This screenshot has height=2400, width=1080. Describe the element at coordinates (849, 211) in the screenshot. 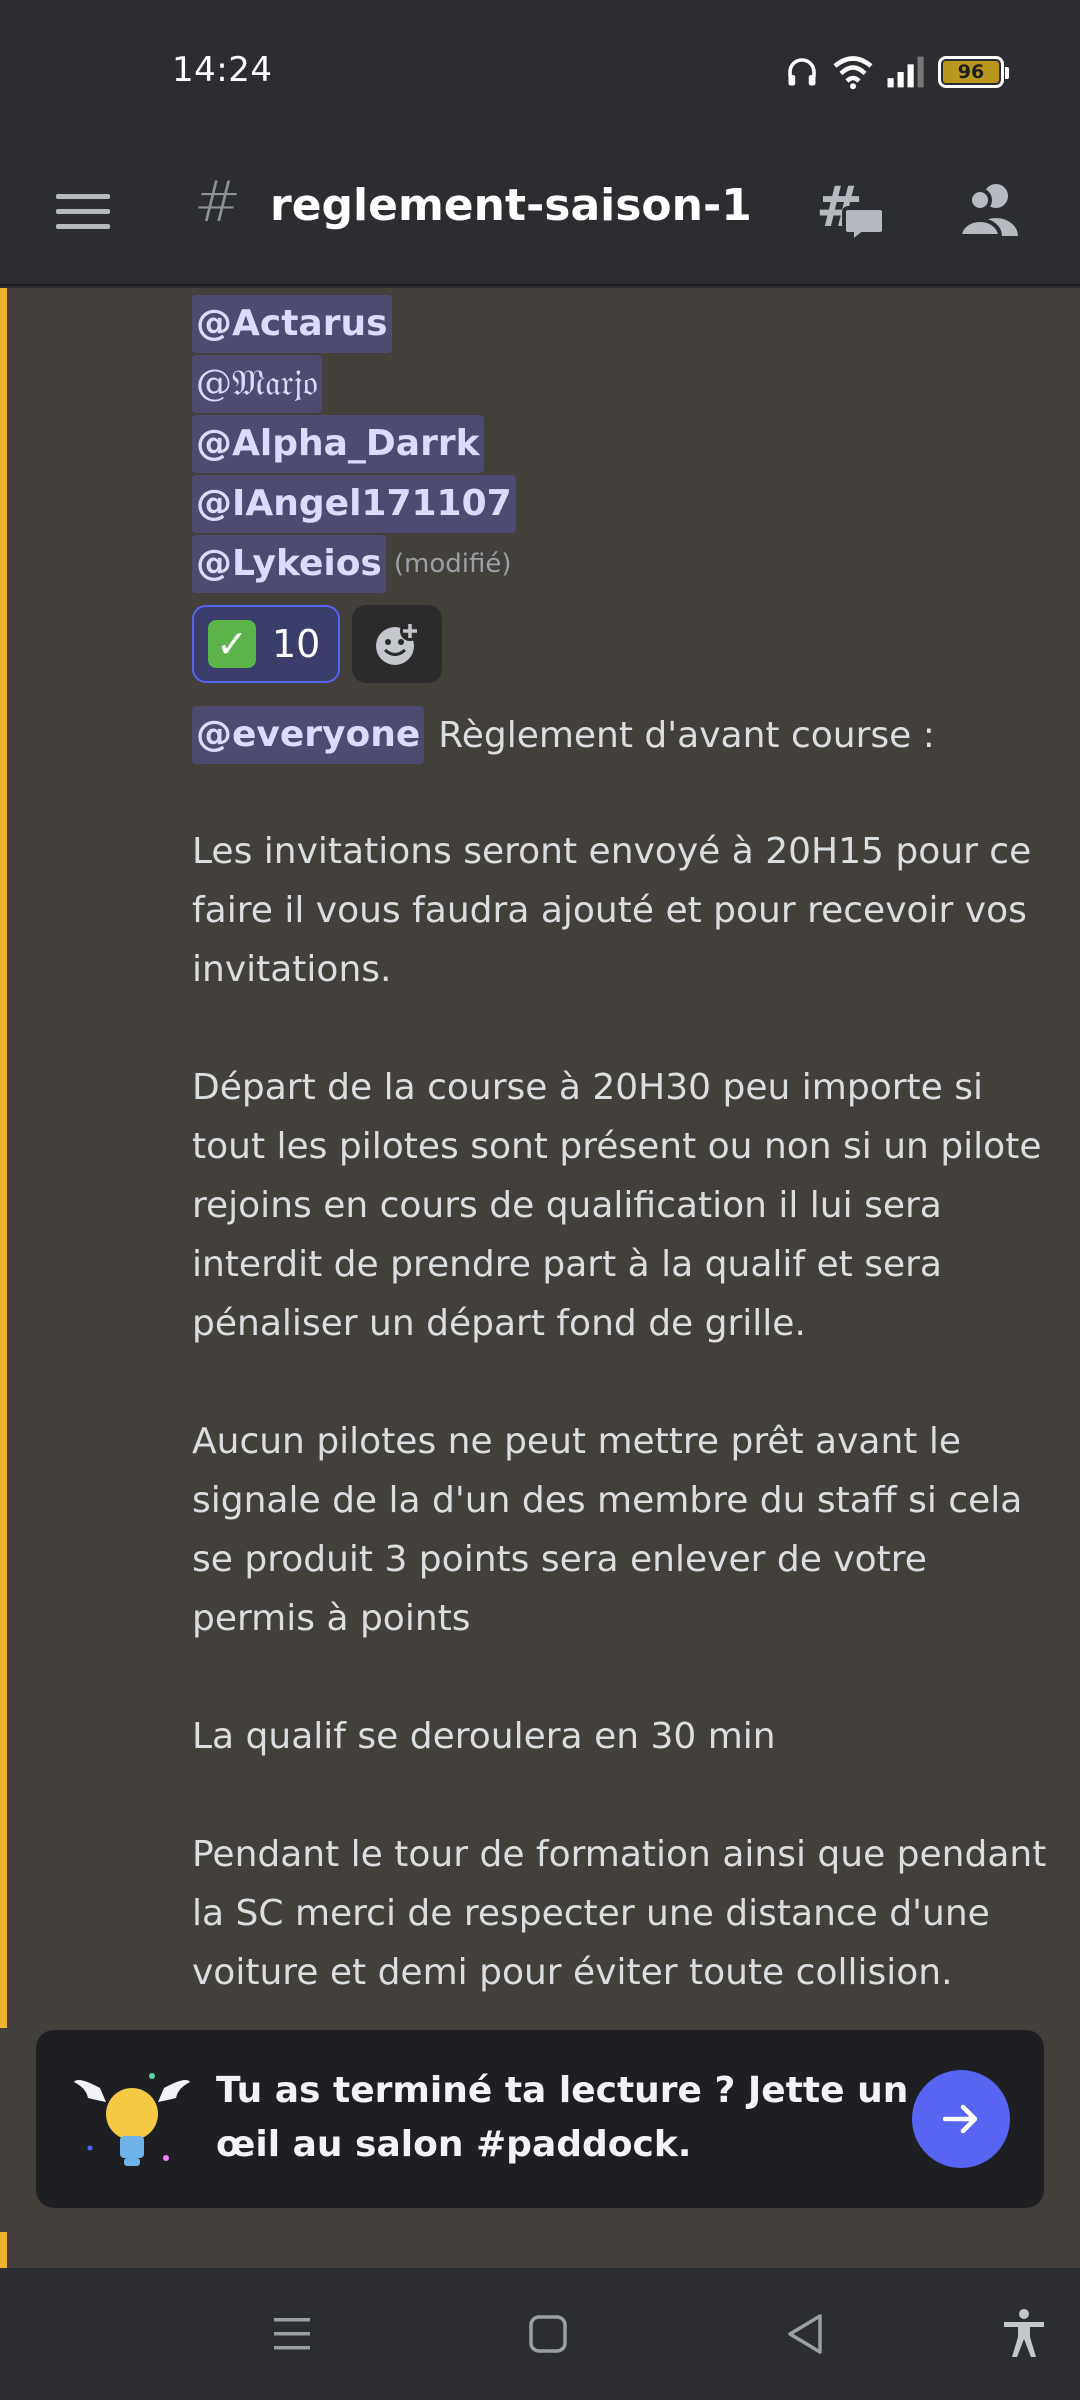

I see `threads-icon: #` at that location.